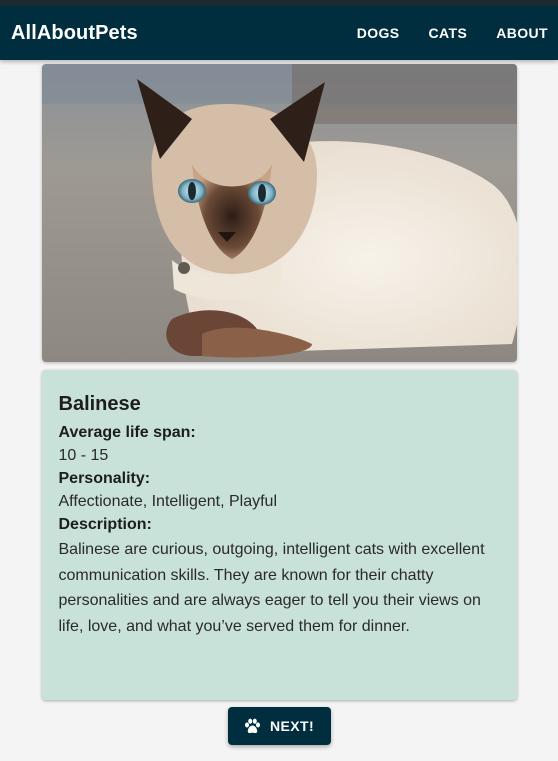  Describe the element at coordinates (105, 524) in the screenshot. I see `description-label: Description:` at that location.